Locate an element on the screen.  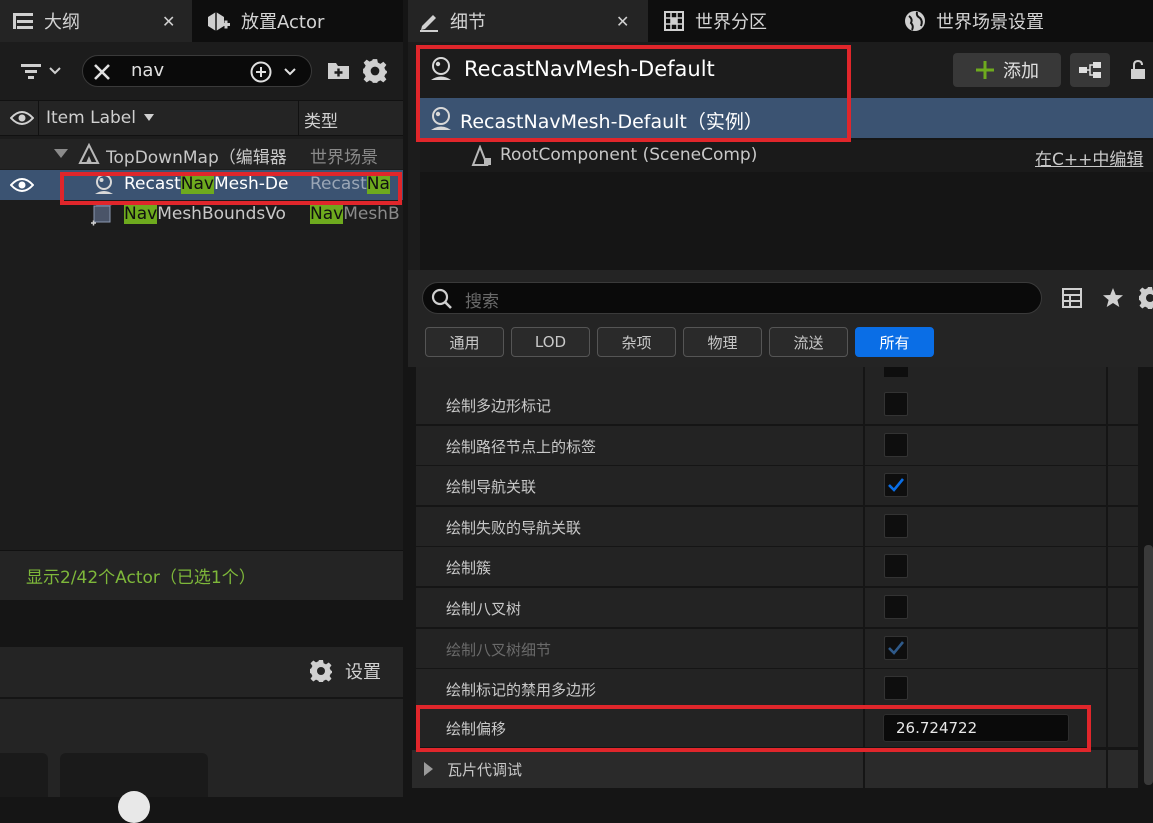
checkbox-partial is located at coordinates (896, 372).